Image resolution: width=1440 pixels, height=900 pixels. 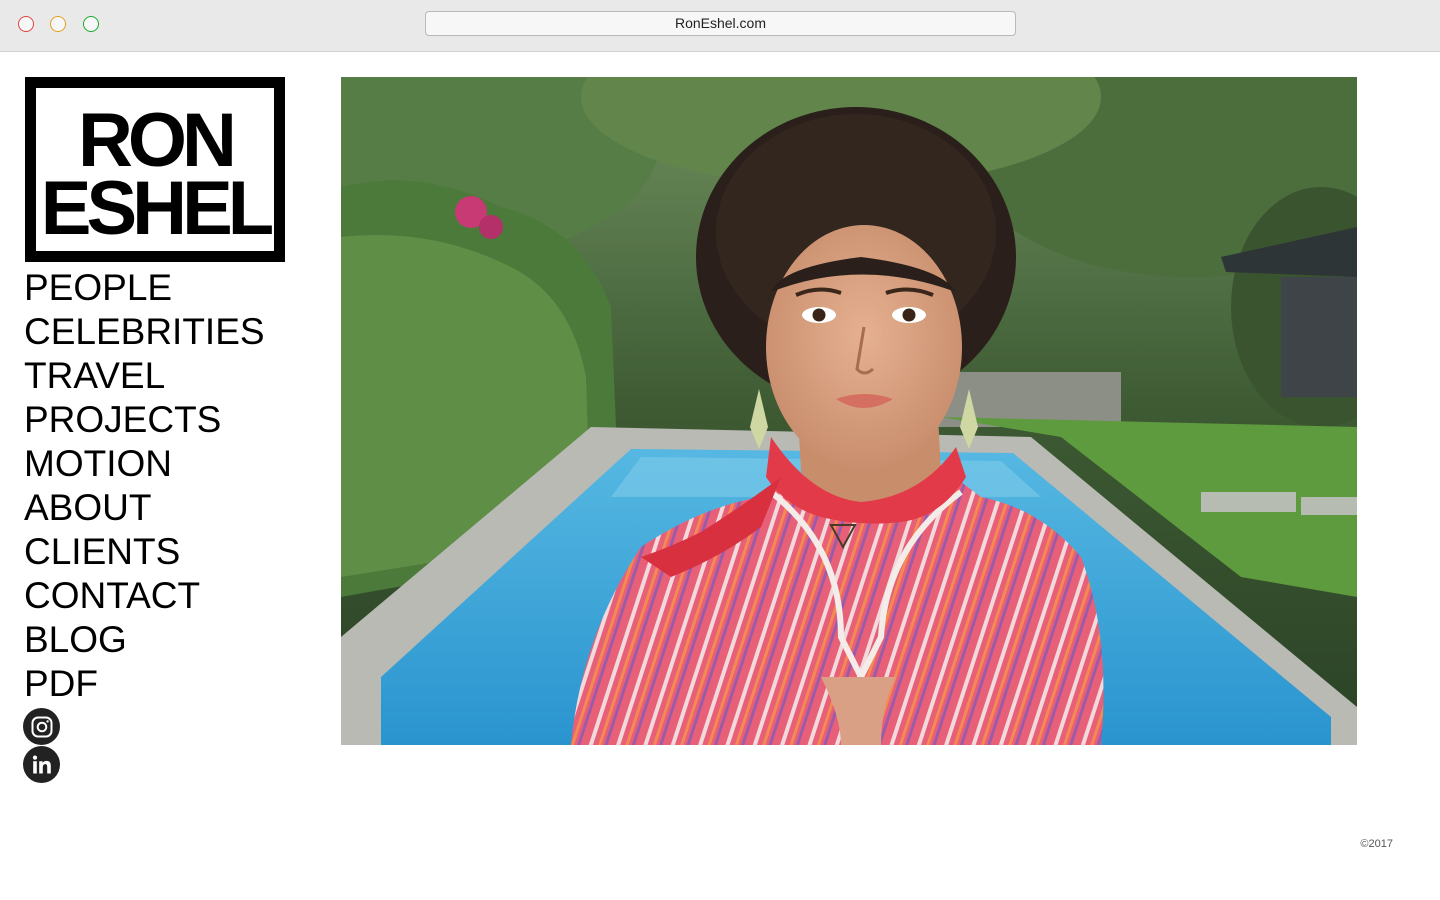 I want to click on nav-item-clients: CLIENTS, so click(x=144, y=552).